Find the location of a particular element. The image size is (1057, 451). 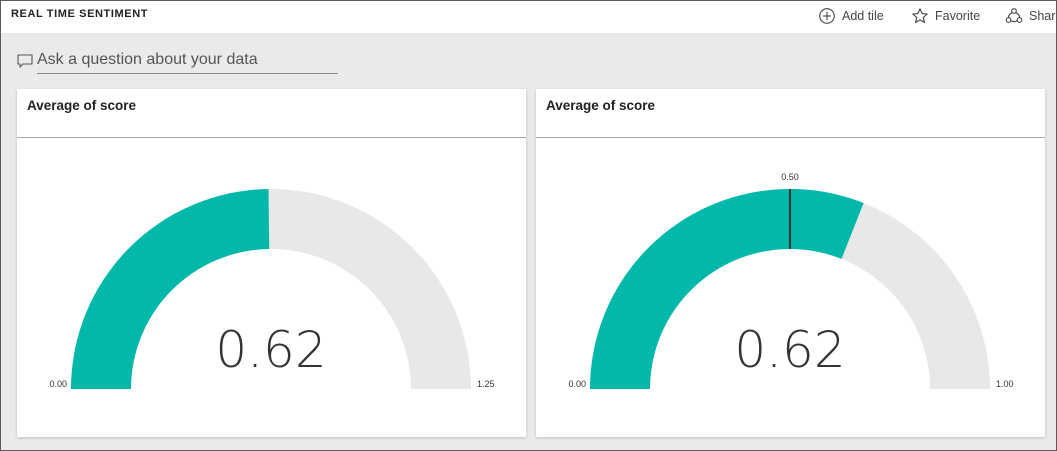

gauge-target-label: 0.50 is located at coordinates (790, 177).